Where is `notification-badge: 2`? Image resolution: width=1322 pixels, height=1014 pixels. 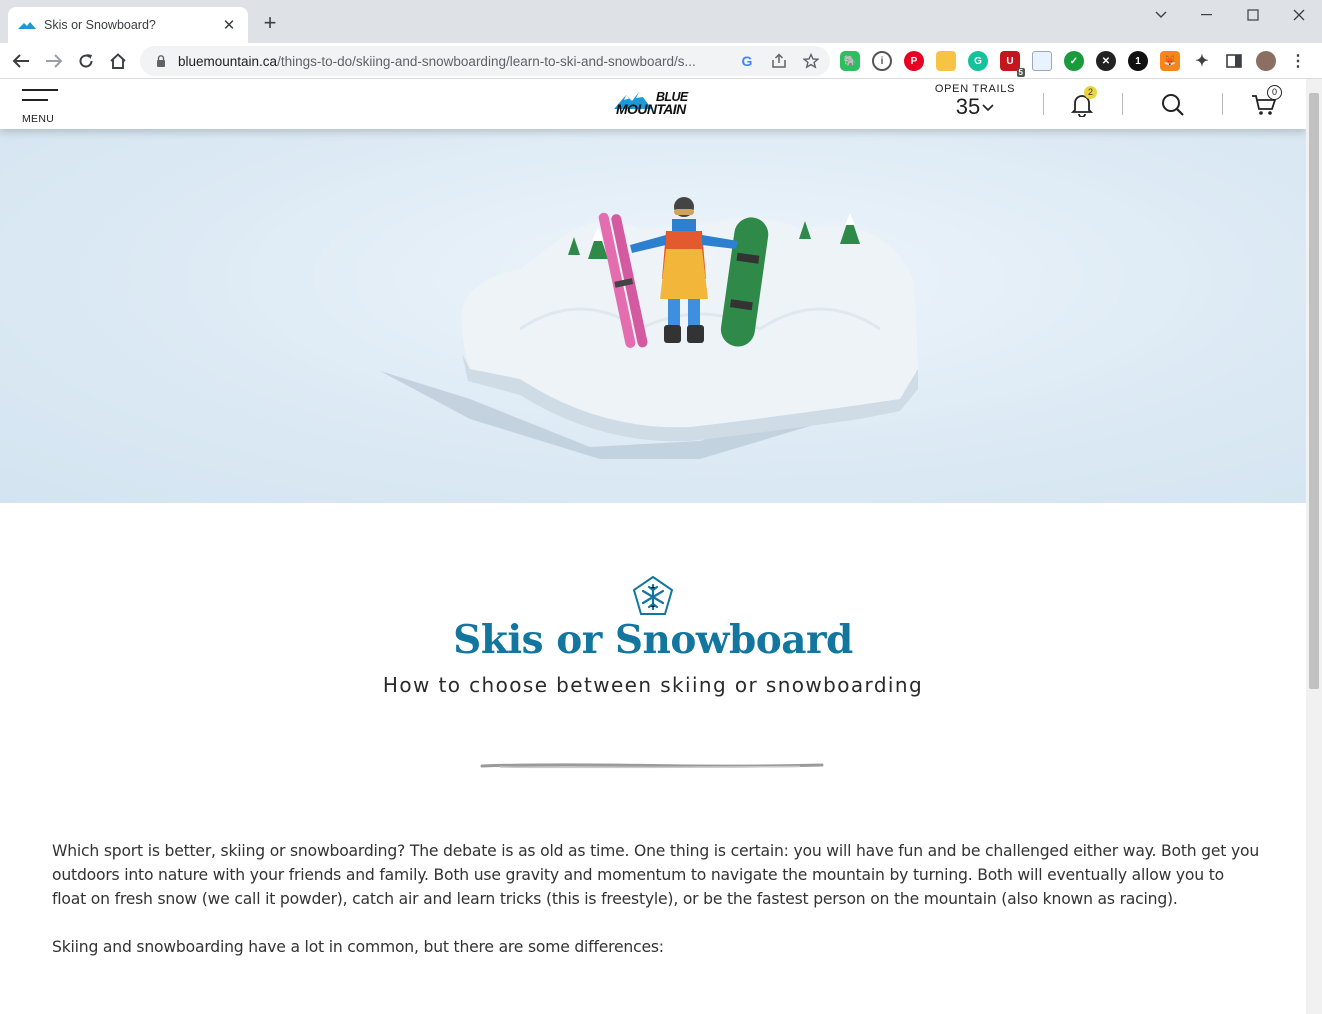 notification-badge: 2 is located at coordinates (1090, 92).